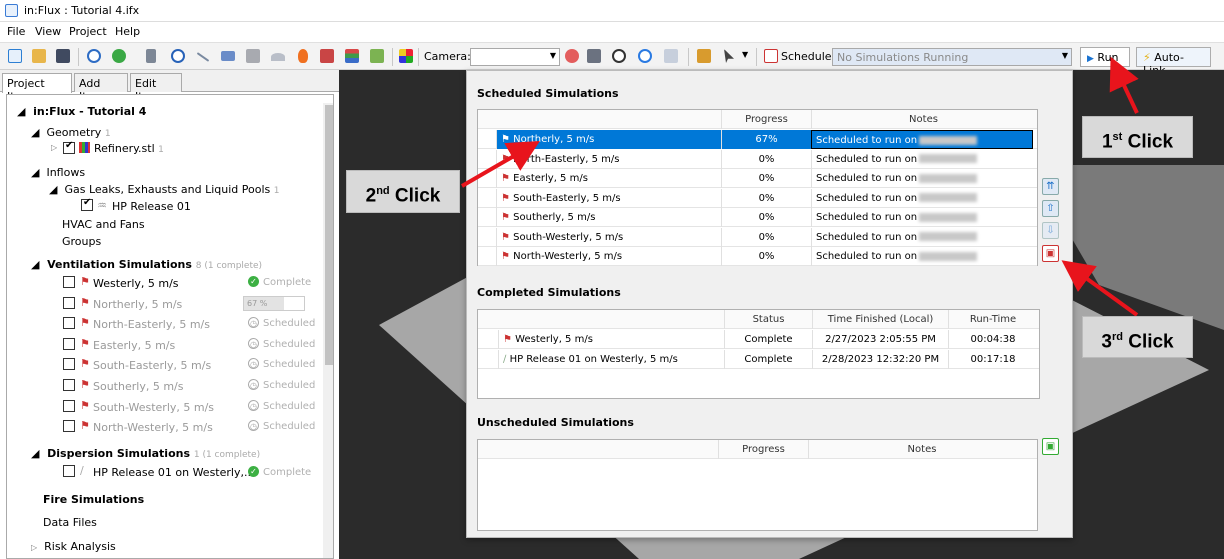 The height and width of the screenshot is (559, 1224). What do you see at coordinates (1137, 137) in the screenshot?
I see `callout-first-click: 1st Click` at bounding box center [1137, 137].